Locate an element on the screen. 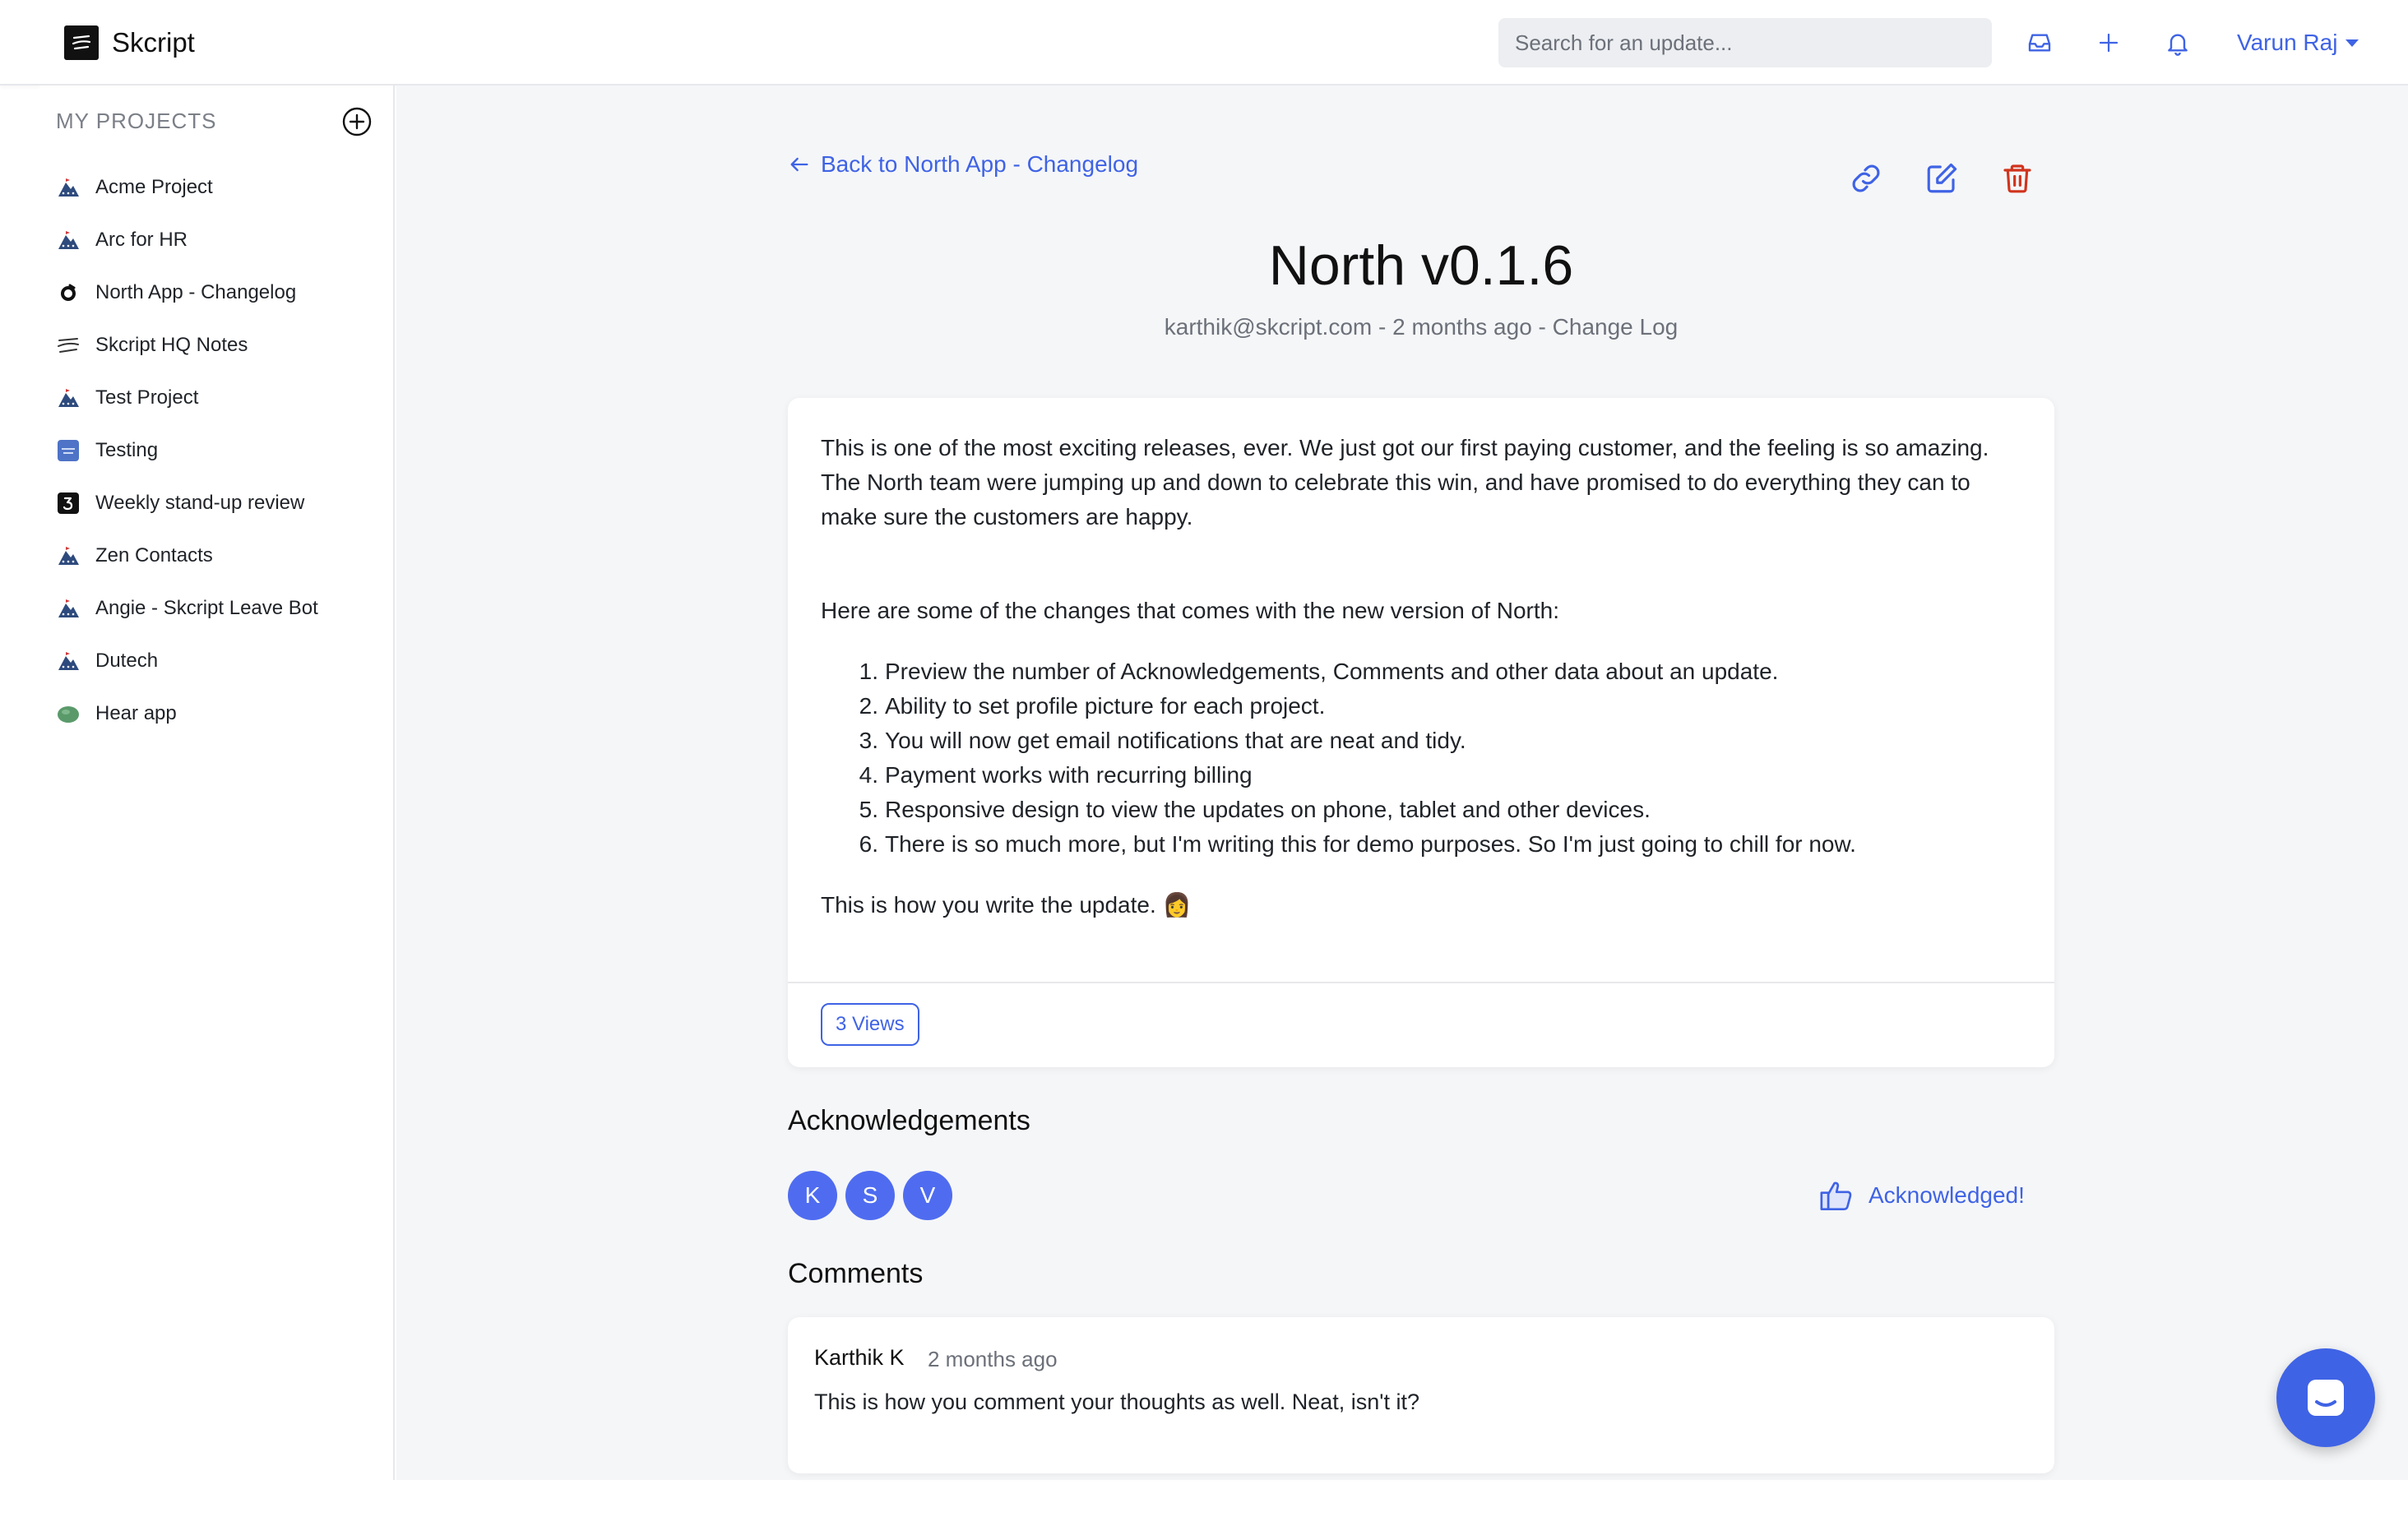  user-name: Varun Raj is located at coordinates (2287, 42).